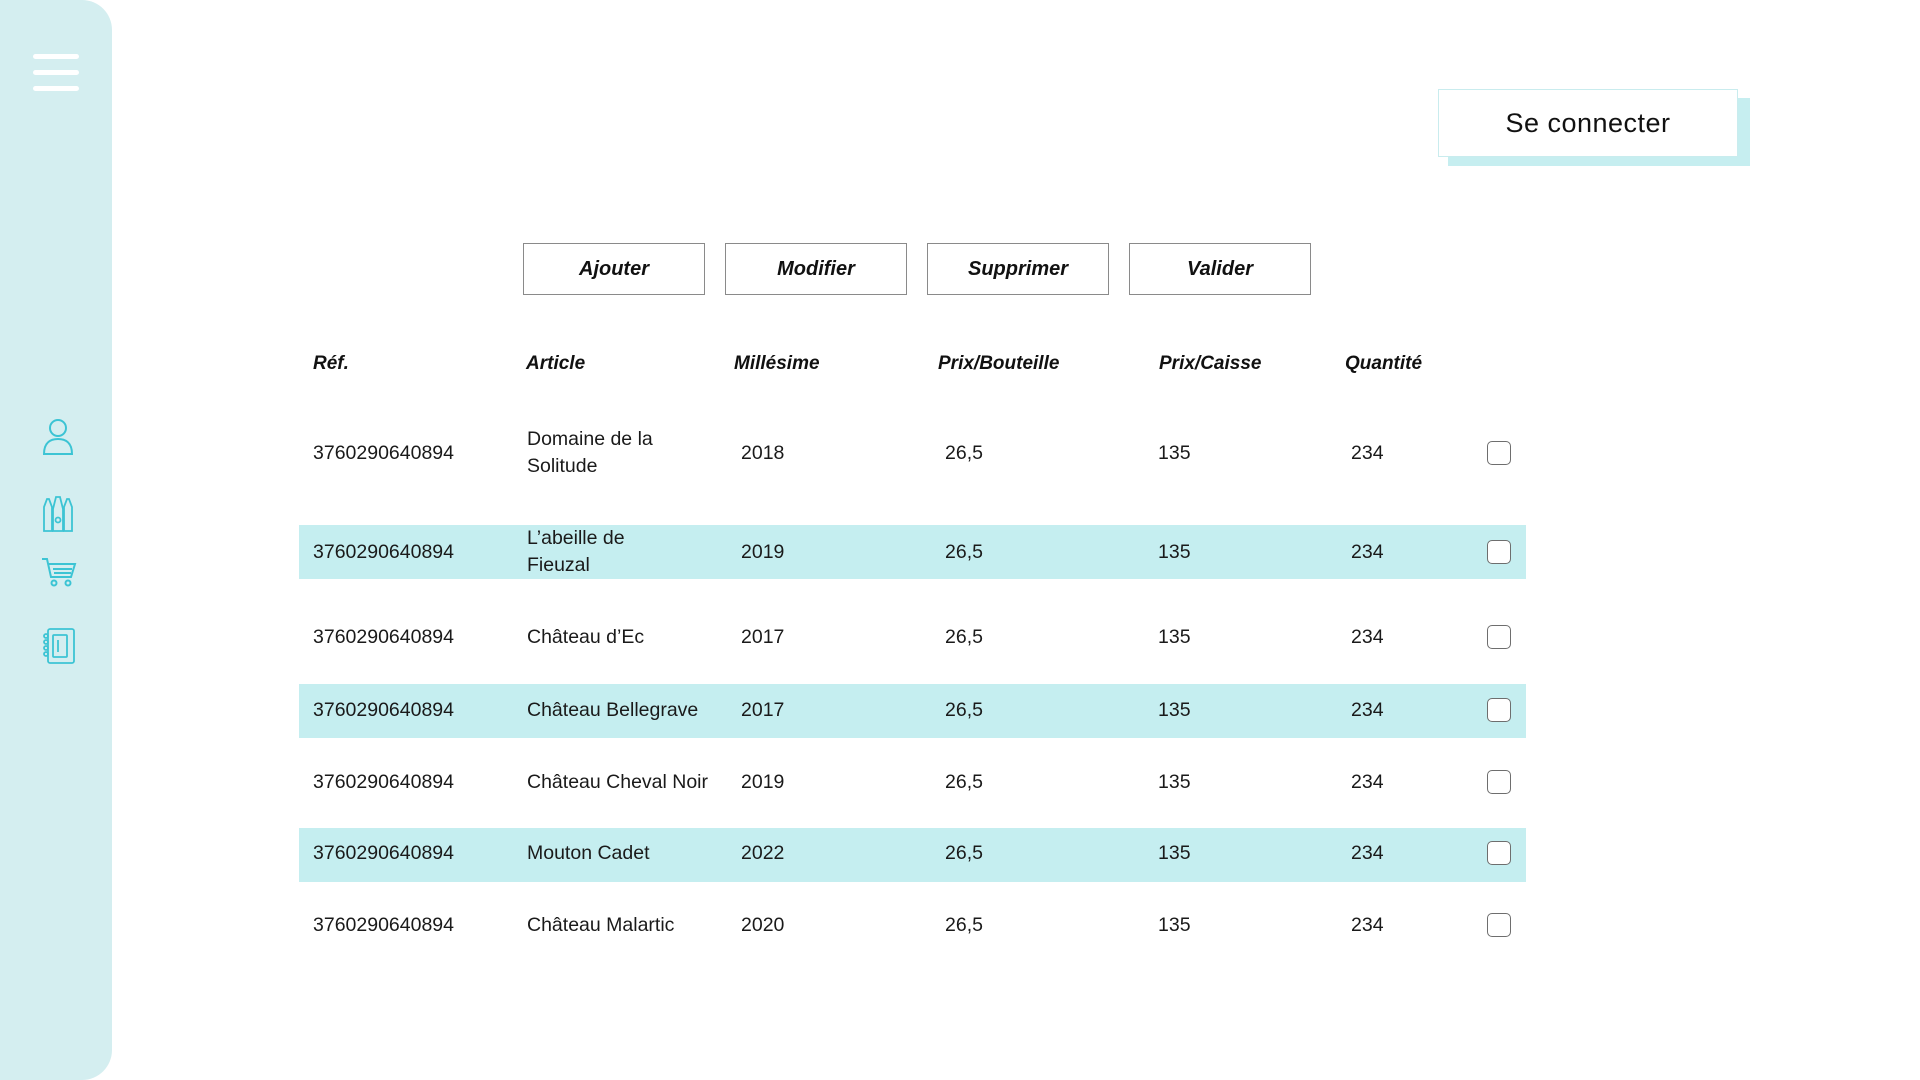 Image resolution: width=1920 pixels, height=1080 pixels. Describe the element at coordinates (586, 637) in the screenshot. I see `cell-article: Château d’Ec` at that location.